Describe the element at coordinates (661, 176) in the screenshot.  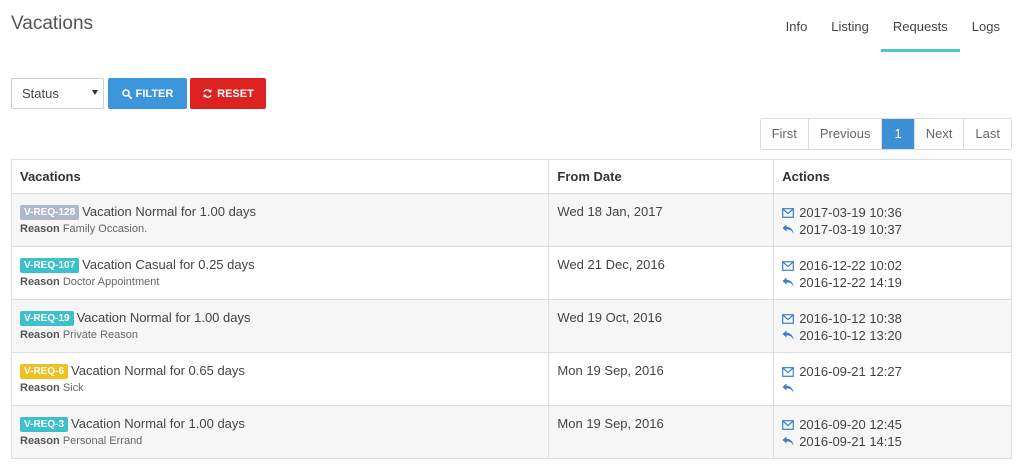
I see `column-header-from-date: From Date` at that location.